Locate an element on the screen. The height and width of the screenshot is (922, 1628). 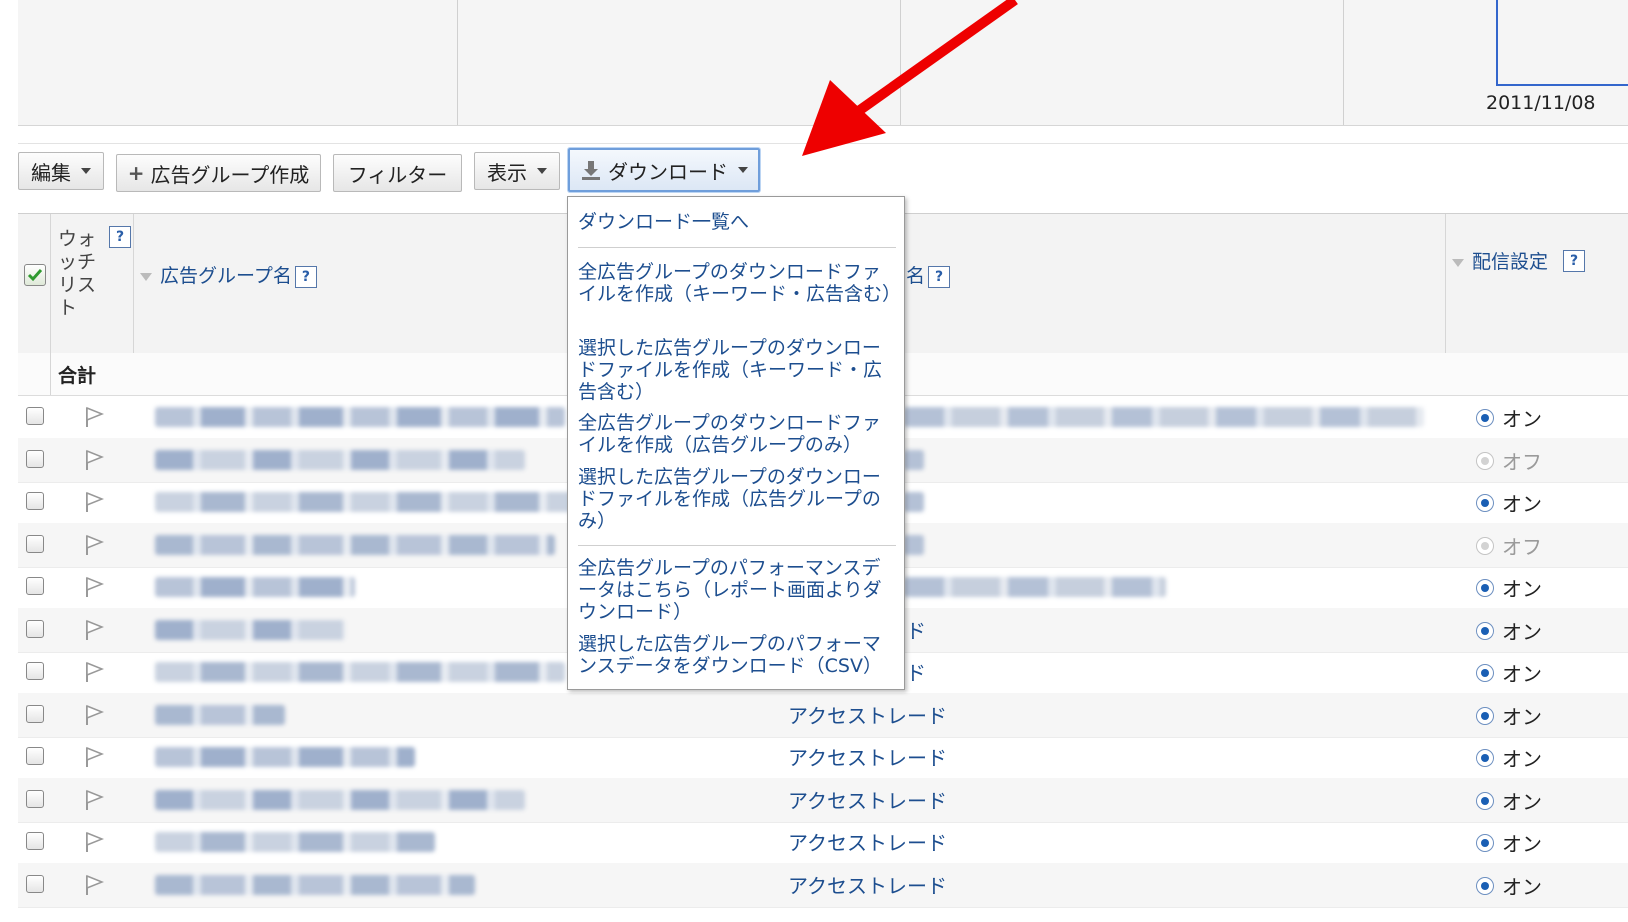
menu-item-all-groups-full: 全広告グループのダウンロードファイルを作成（キーワード・広告含む） is located at coordinates (739, 283).